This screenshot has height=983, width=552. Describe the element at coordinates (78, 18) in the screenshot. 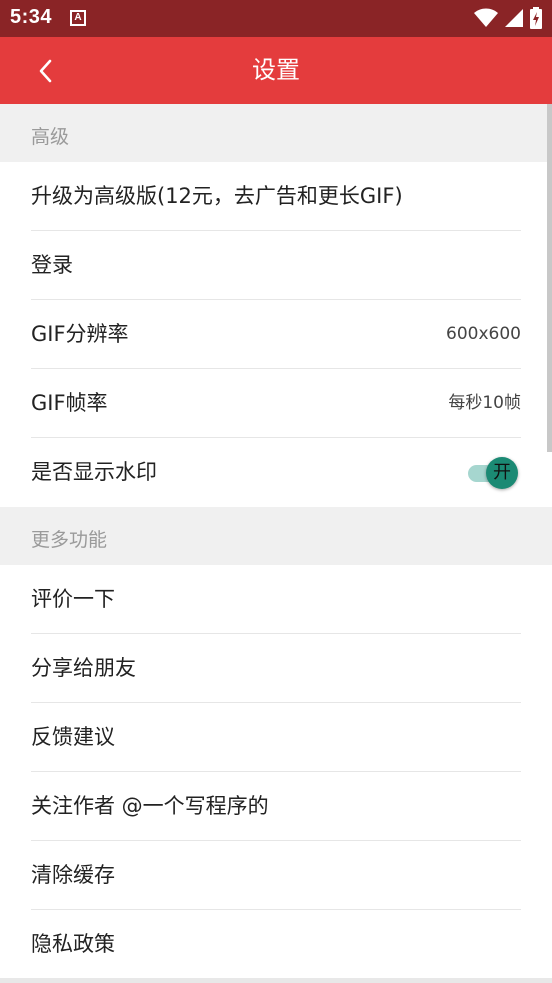

I see `notification-app-icon: A` at that location.